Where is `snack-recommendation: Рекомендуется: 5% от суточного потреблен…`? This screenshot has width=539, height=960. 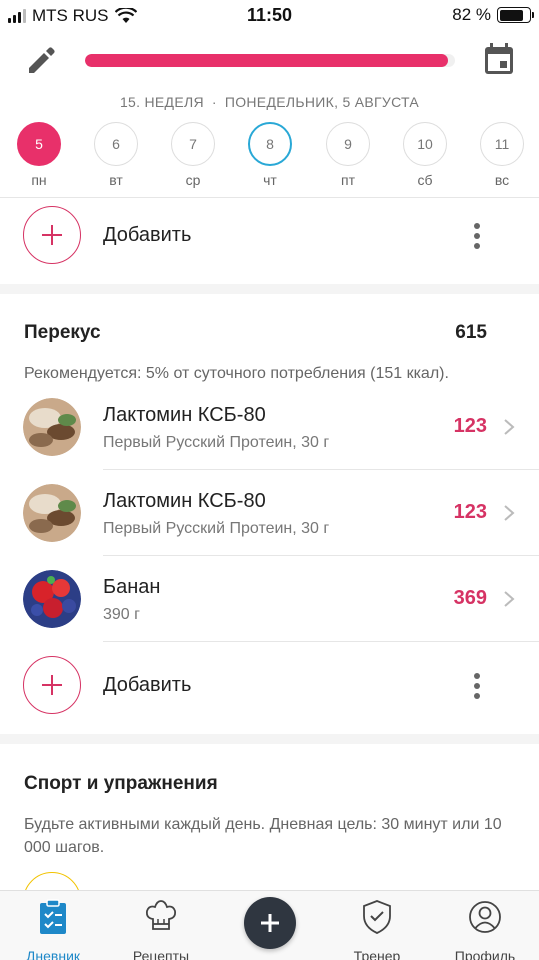
snack-recommendation: Рекомендуется: 5% от суточного потреблен… is located at coordinates (236, 373).